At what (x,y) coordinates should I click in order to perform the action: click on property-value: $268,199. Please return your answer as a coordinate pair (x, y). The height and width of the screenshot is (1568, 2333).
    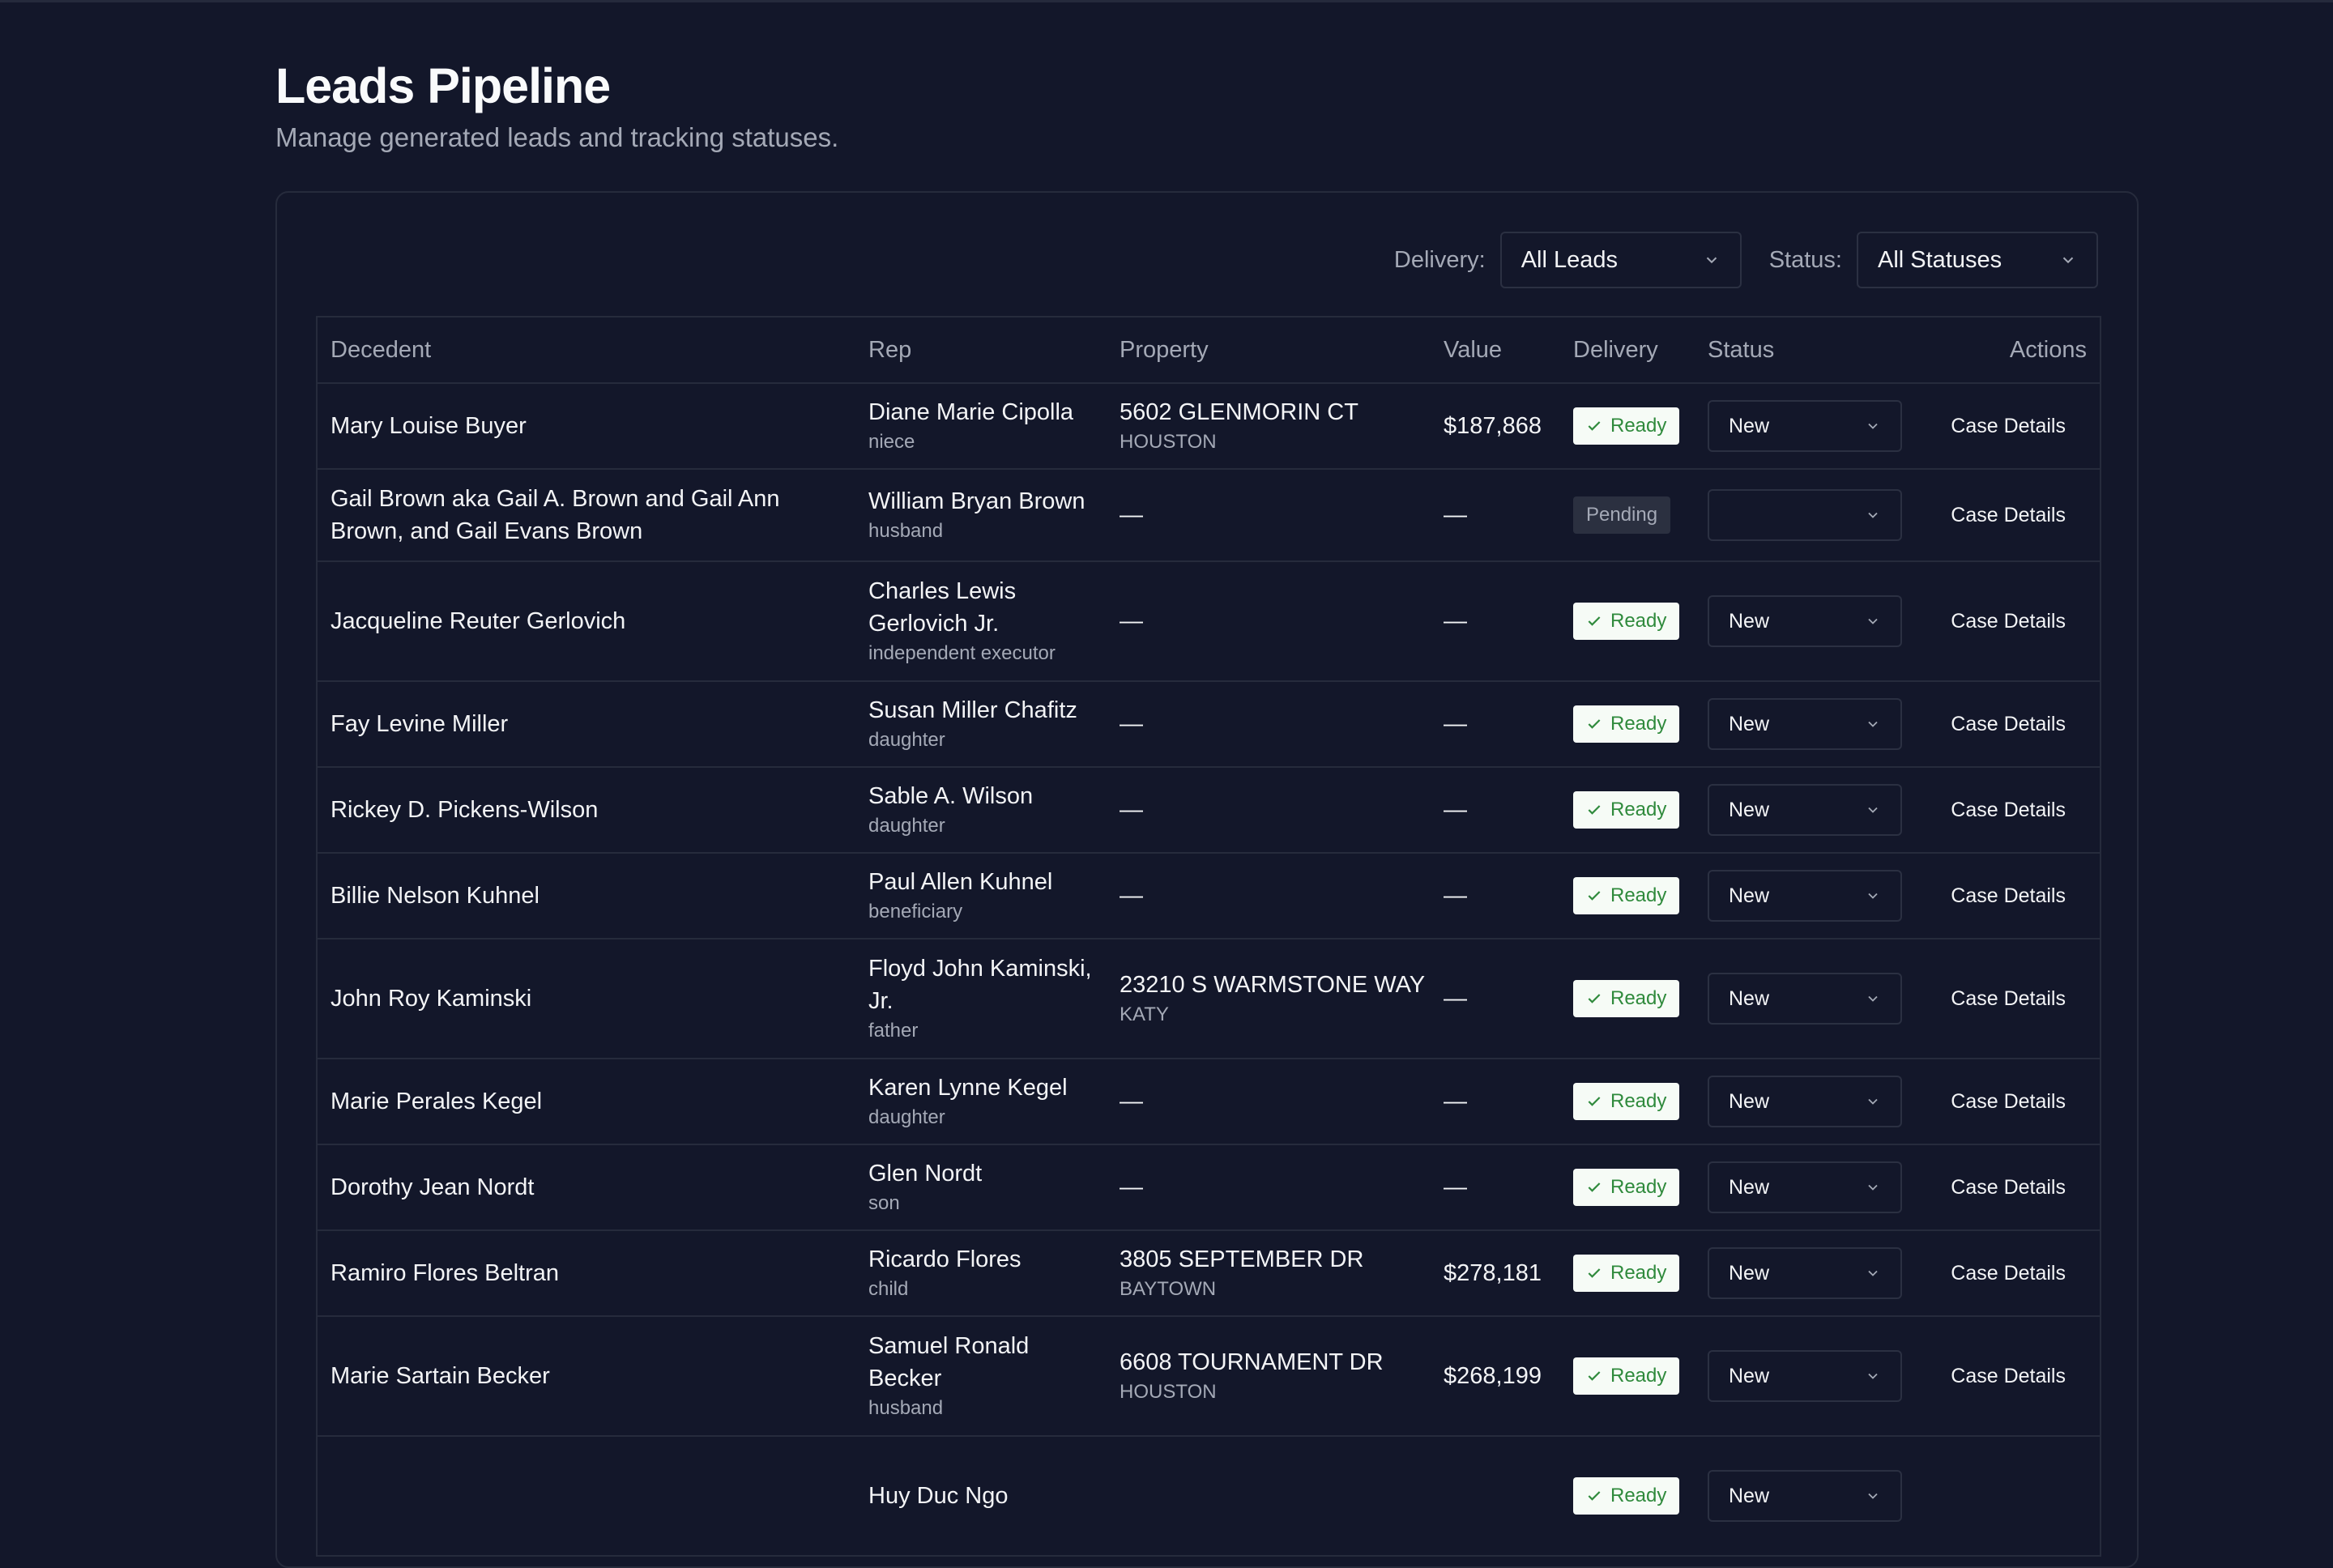
    Looking at the image, I should click on (1493, 1375).